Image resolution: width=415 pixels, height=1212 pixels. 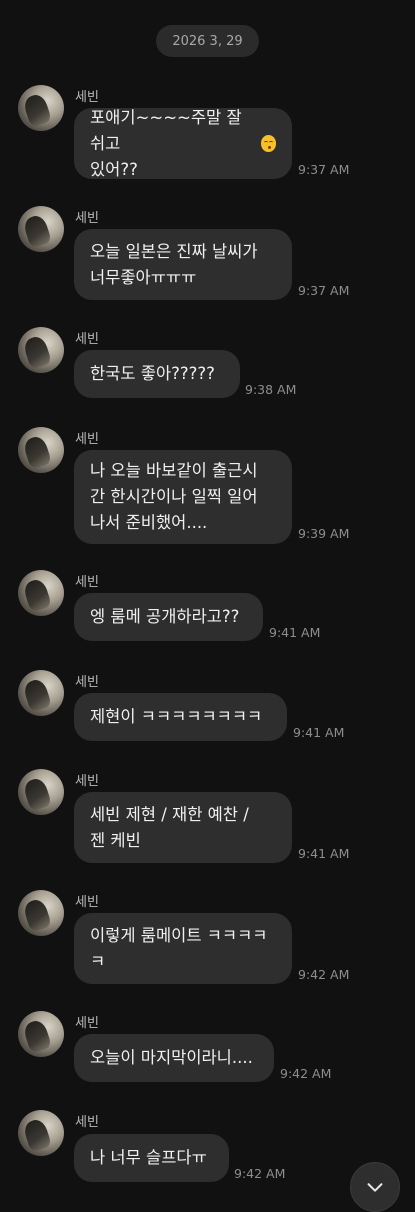 I want to click on message-text: 제현이 ㅋㅋㅋㅋㅋㅋㅋㅋ, so click(x=176, y=716).